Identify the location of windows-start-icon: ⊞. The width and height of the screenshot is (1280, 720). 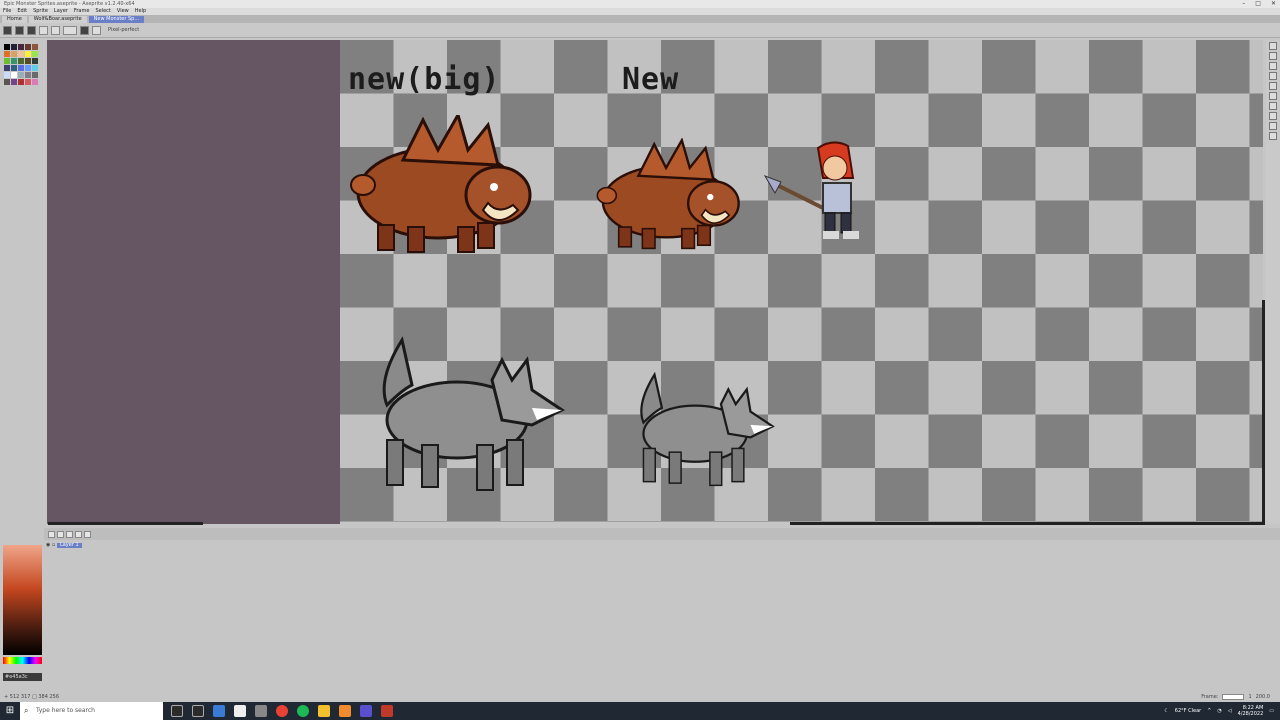
(10, 711).